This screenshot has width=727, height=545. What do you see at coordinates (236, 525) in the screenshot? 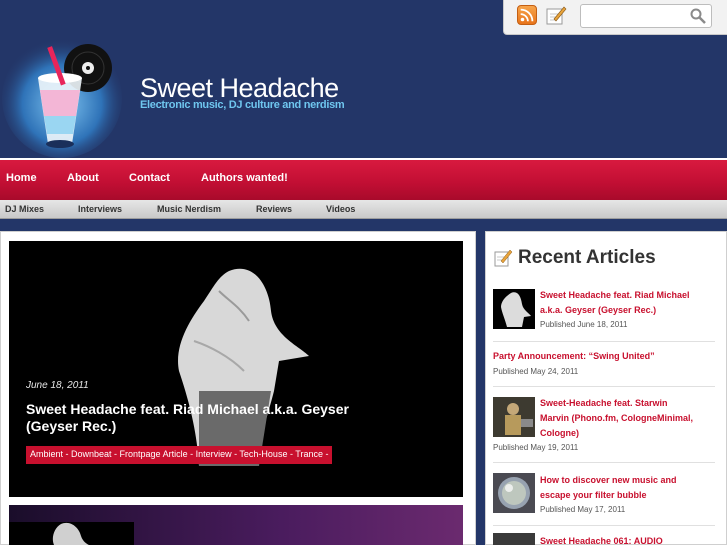
I see `second-article-preview` at bounding box center [236, 525].